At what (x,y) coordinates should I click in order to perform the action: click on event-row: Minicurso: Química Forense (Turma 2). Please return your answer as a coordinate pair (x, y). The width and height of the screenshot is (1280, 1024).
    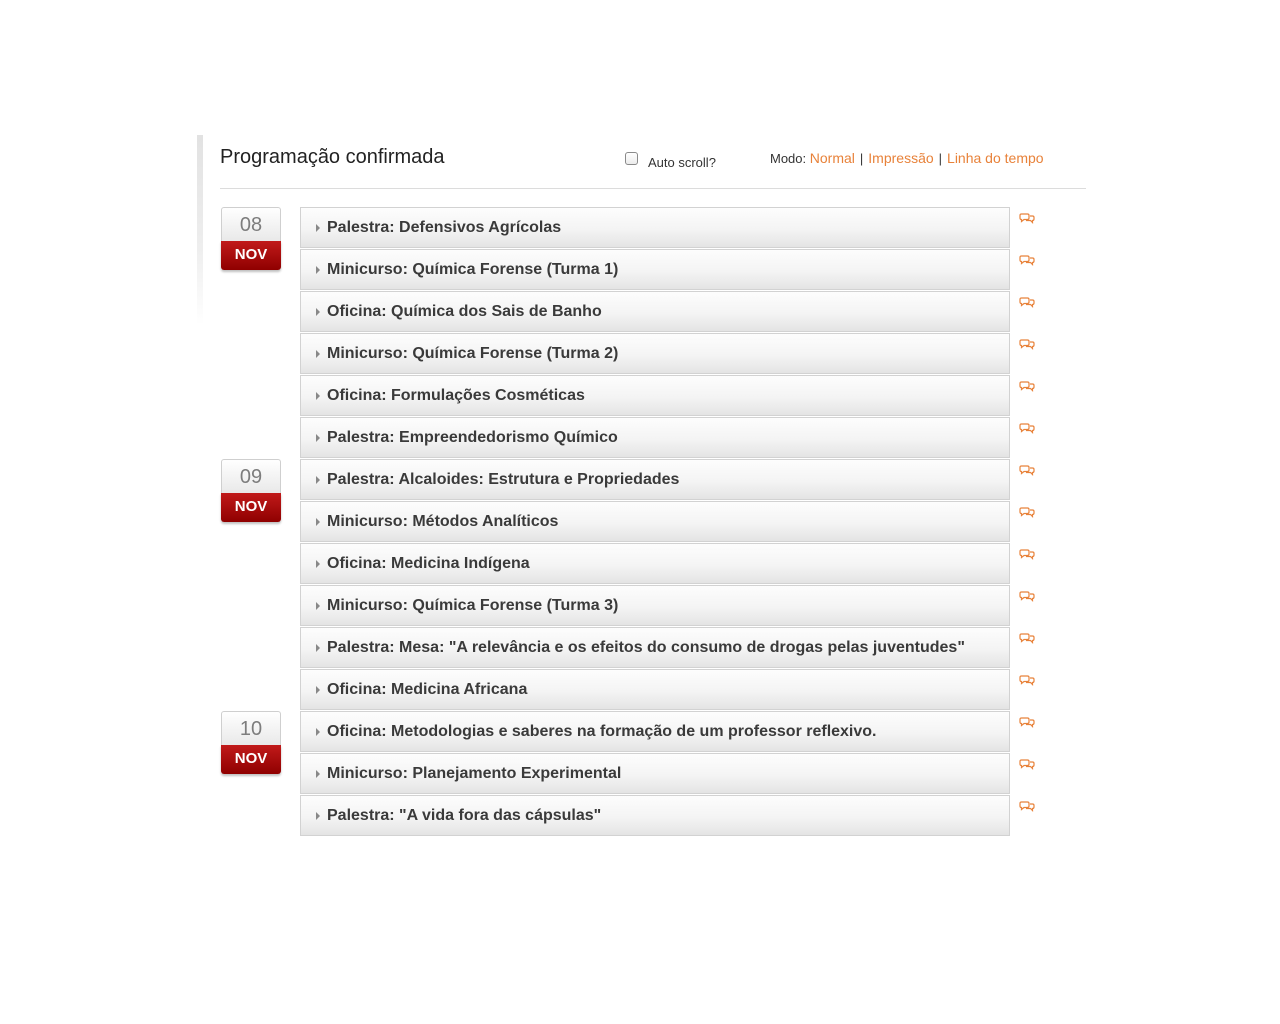
    Looking at the image, I should click on (680, 354).